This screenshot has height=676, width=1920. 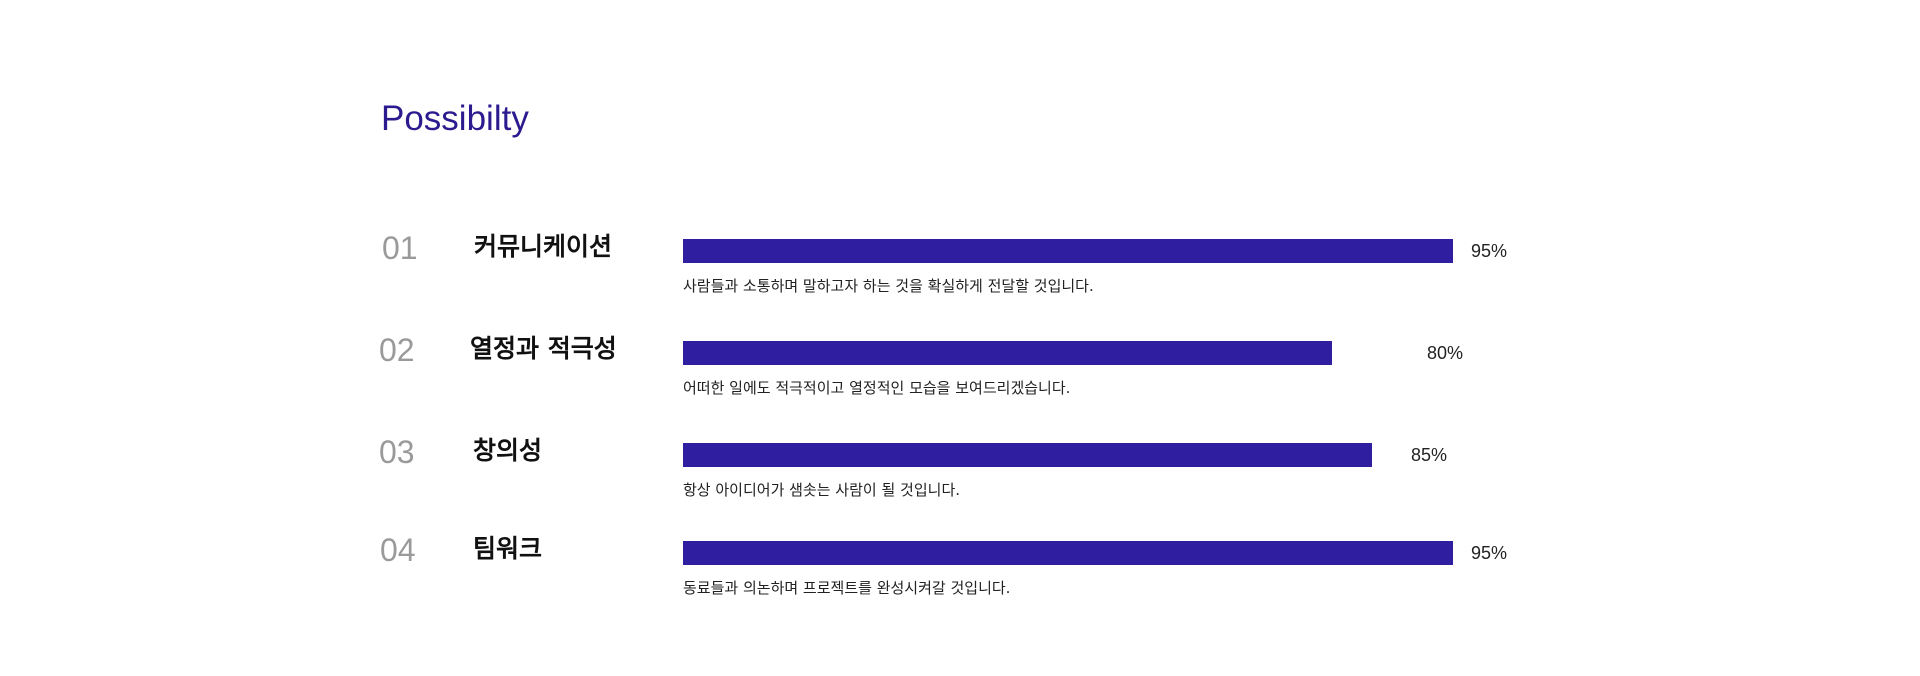 I want to click on skill-label: 창의성, so click(x=508, y=450).